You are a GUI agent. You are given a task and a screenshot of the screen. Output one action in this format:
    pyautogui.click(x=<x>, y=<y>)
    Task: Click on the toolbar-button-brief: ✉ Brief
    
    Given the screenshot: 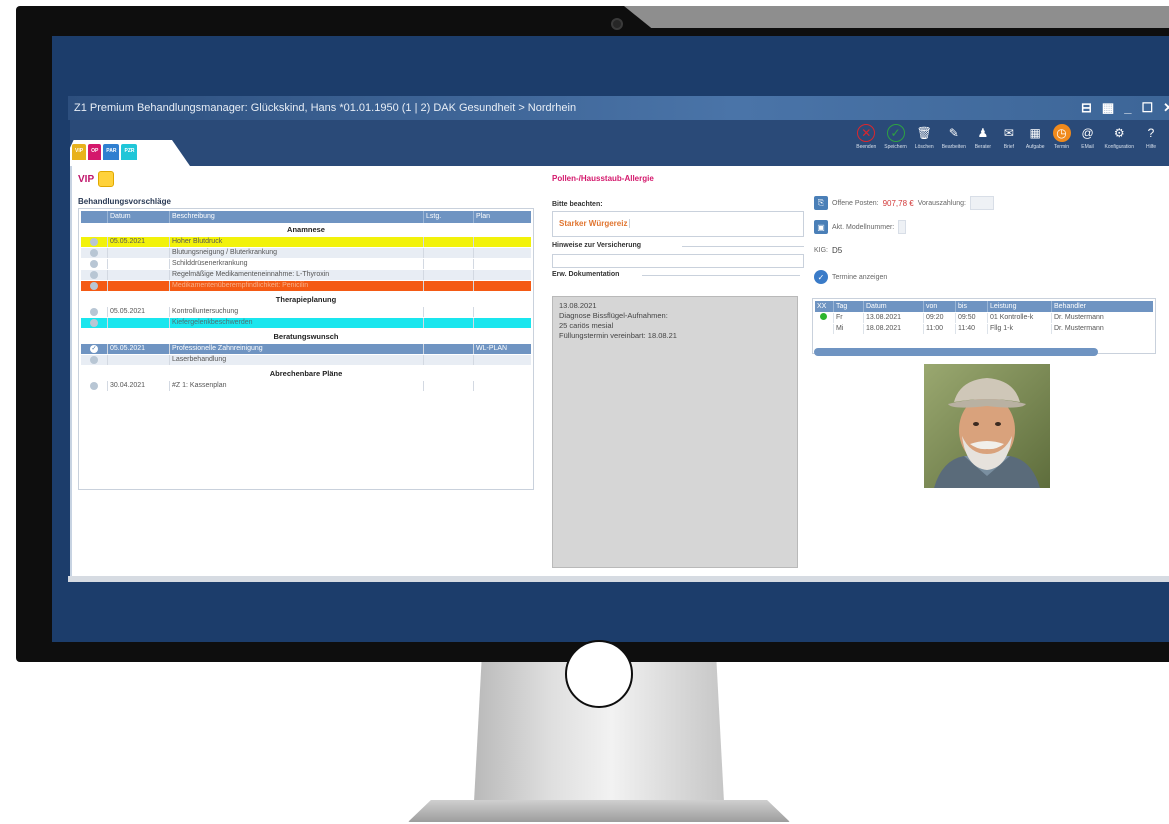 What is the action you would take?
    pyautogui.click(x=1009, y=137)
    